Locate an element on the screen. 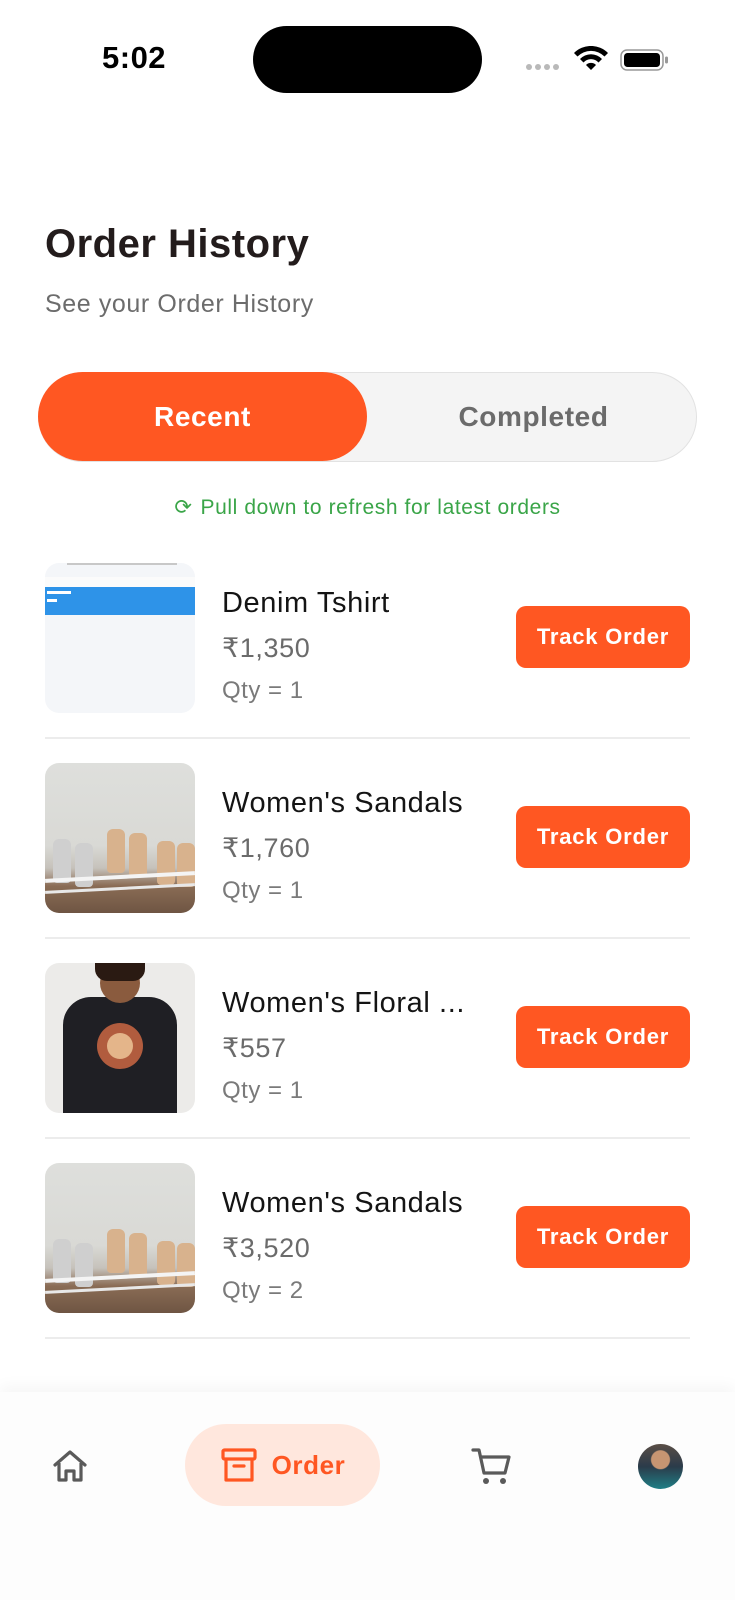 The width and height of the screenshot is (735, 1600). wifi-icon is located at coordinates (591, 58).